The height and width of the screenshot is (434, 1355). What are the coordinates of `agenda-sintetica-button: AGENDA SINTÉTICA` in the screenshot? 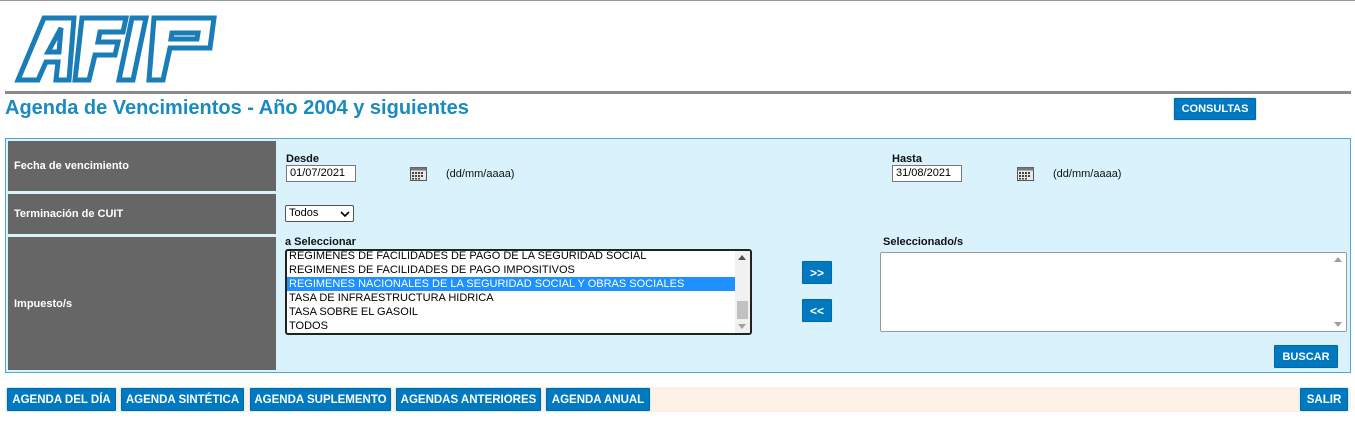 It's located at (182, 399).